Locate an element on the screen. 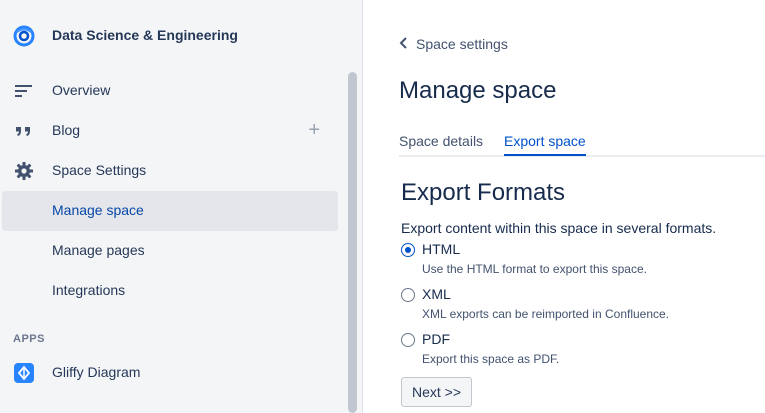 This screenshot has height=413, width=765. sidebar-item-overview: Overview is located at coordinates (170, 91).